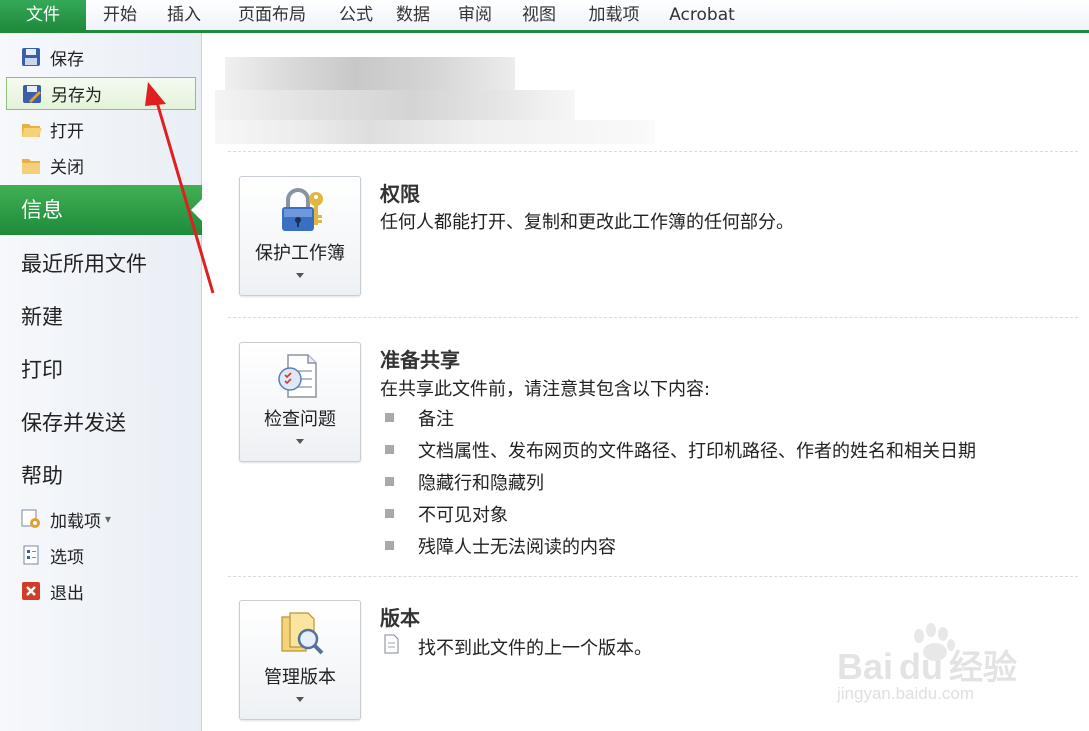  What do you see at coordinates (101, 57) in the screenshot?
I see `save-button: 保存` at bounding box center [101, 57].